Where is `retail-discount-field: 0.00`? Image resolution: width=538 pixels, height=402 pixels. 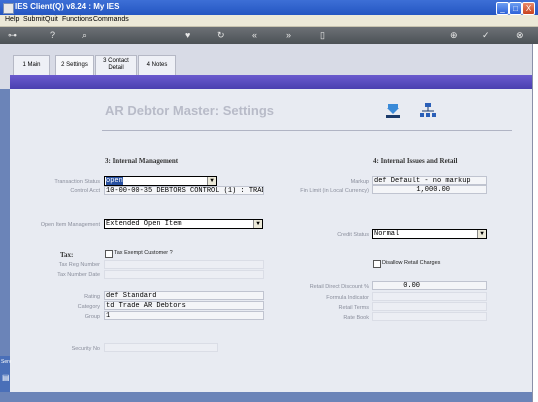 retail-discount-field: 0.00 is located at coordinates (429, 285).